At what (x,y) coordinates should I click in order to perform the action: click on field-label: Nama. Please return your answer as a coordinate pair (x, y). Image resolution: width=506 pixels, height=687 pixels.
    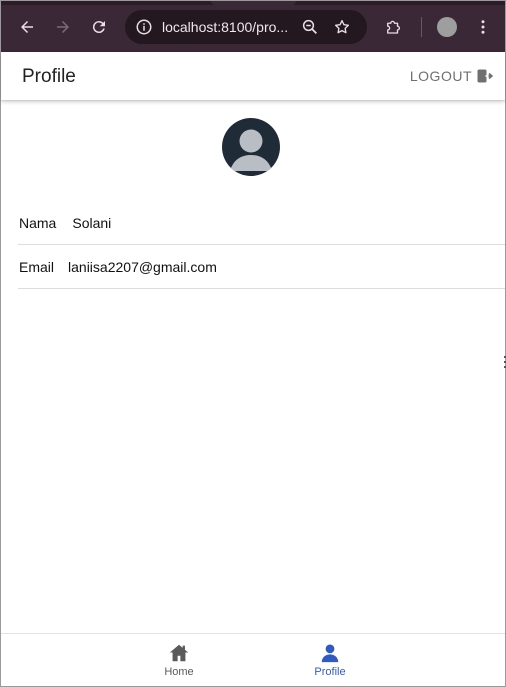
    Looking at the image, I should click on (38, 222).